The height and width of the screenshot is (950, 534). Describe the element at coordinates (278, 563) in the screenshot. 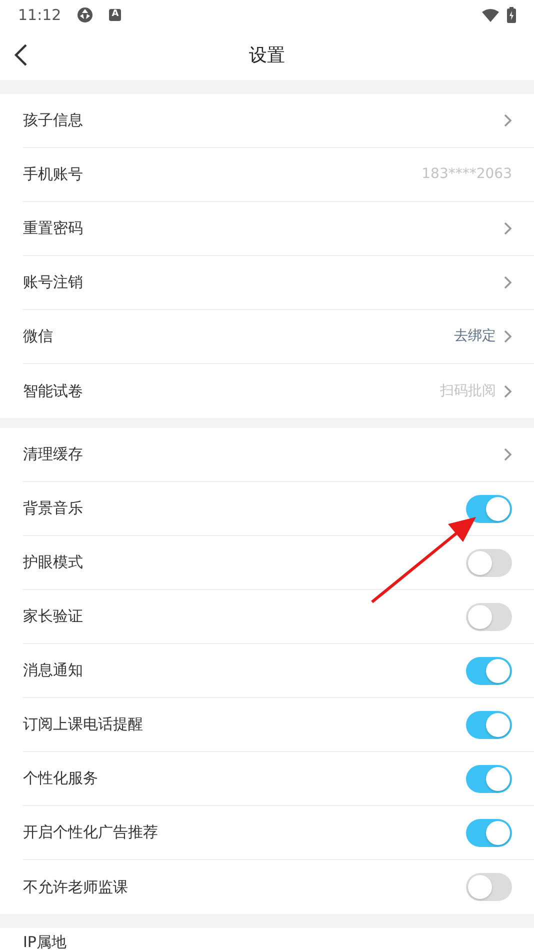

I see `settings-row: 护眼模式` at that location.